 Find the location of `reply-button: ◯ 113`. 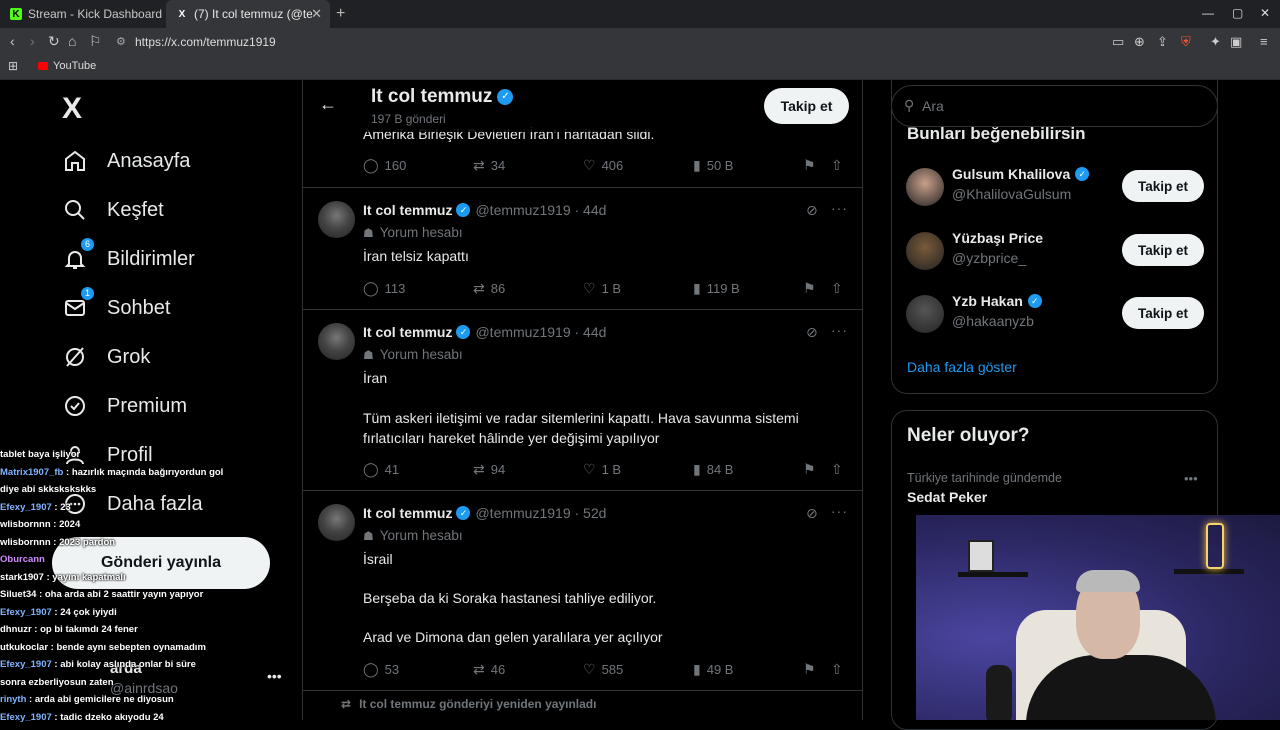

reply-button: ◯ 113 is located at coordinates (384, 288).